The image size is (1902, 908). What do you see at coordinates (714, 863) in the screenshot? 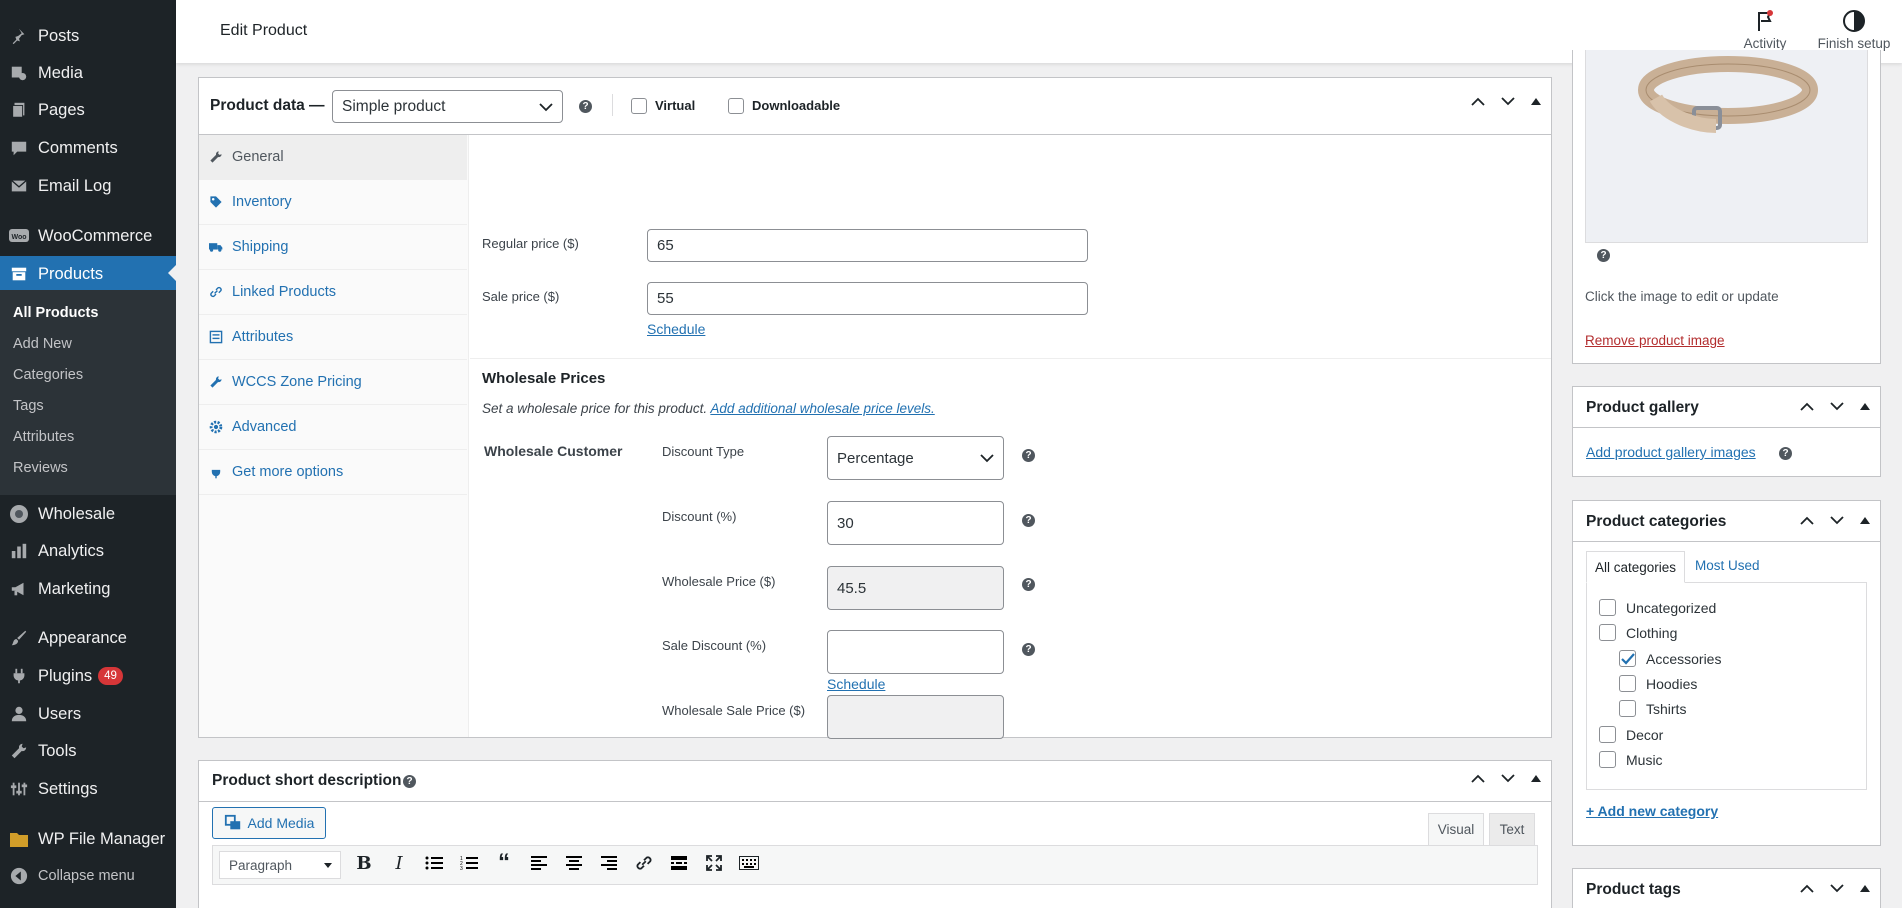
I see `fullscreen-icon` at bounding box center [714, 863].